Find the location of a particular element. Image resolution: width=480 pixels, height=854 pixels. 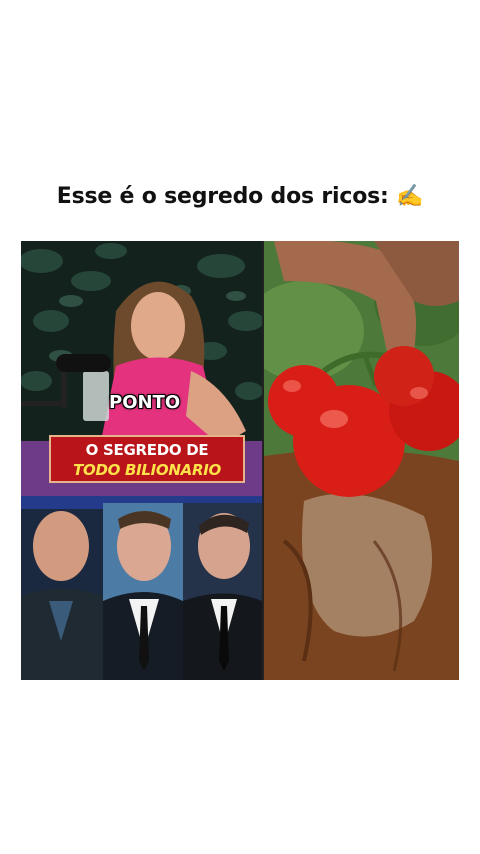

post-headline: Esse é o segredo dos ricos: ✍️ is located at coordinates (240, 196).